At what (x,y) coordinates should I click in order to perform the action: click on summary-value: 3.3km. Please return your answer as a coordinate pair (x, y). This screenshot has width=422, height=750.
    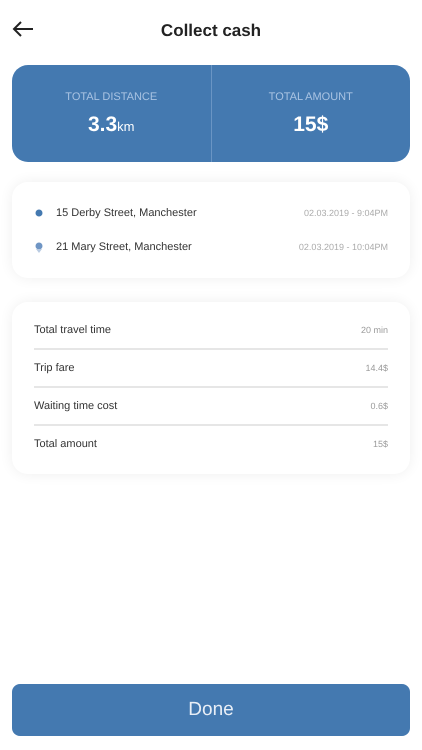
    Looking at the image, I should click on (111, 124).